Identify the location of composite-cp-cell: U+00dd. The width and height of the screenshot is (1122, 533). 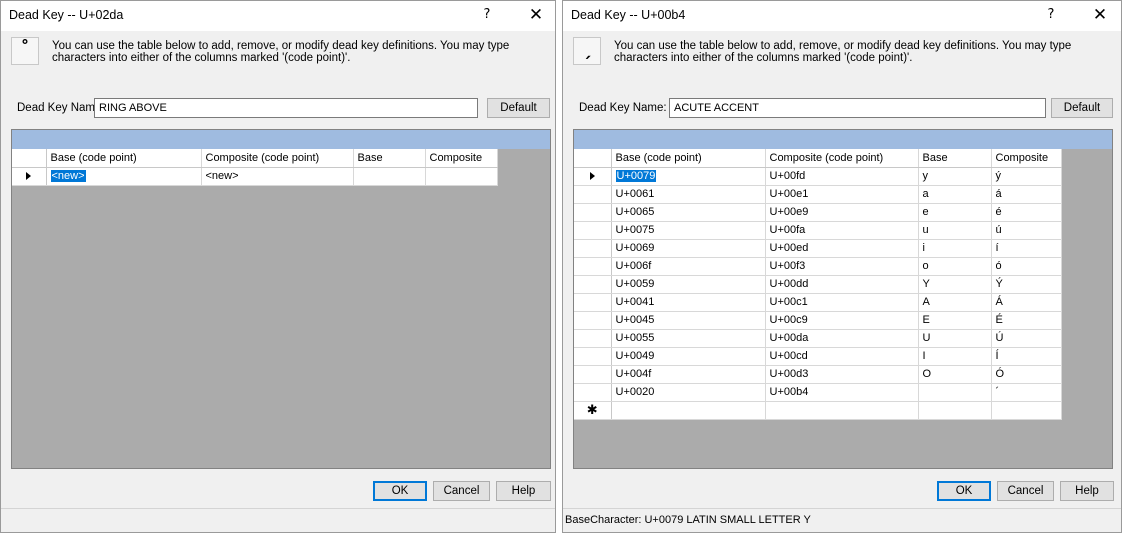
(842, 284).